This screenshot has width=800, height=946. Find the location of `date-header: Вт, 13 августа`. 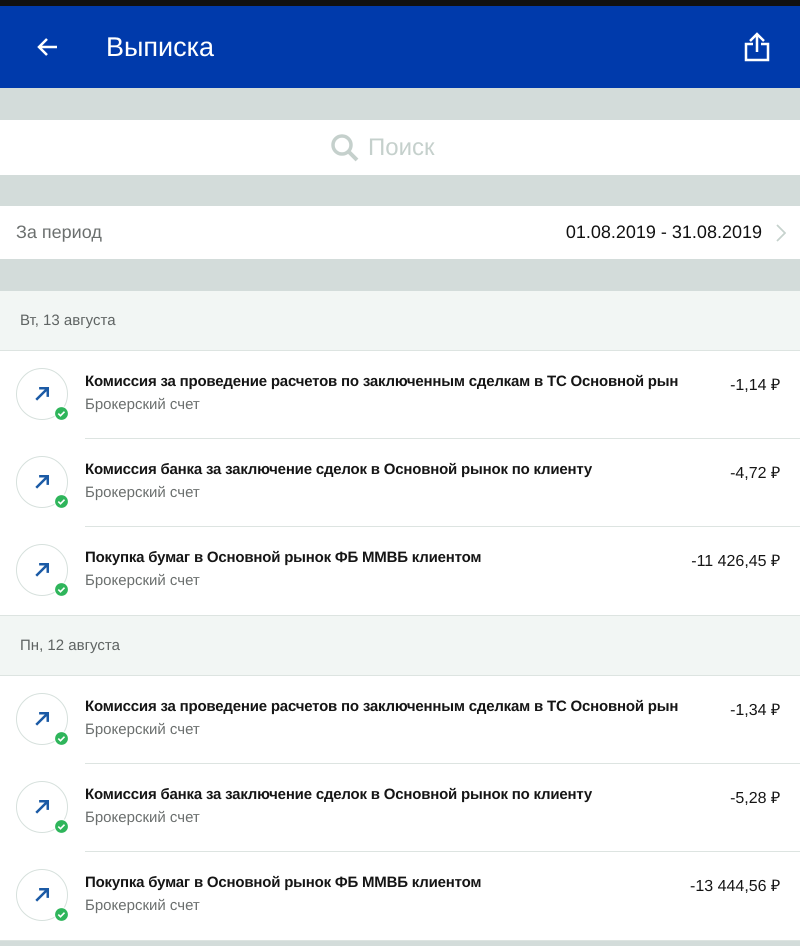

date-header: Вт, 13 августа is located at coordinates (68, 320).